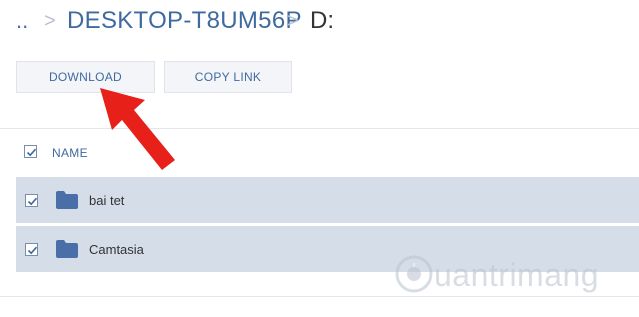 Image resolution: width=639 pixels, height=317 pixels. I want to click on annotation-arrow-icon, so click(137, 129).